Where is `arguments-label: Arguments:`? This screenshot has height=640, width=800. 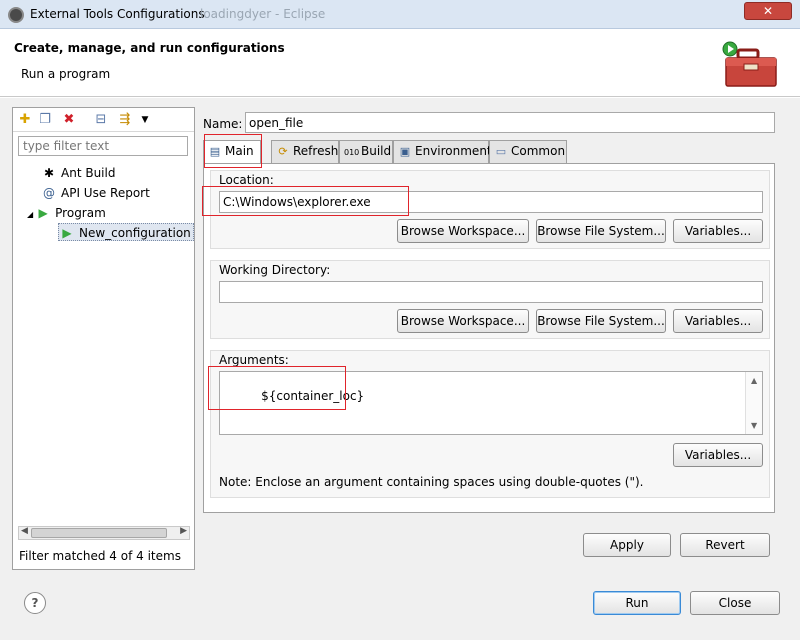 arguments-label: Arguments: is located at coordinates (254, 360).